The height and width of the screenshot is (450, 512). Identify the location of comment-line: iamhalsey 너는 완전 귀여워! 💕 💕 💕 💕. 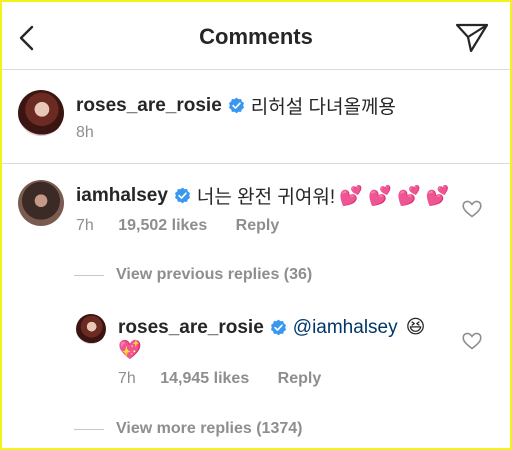
(263, 195).